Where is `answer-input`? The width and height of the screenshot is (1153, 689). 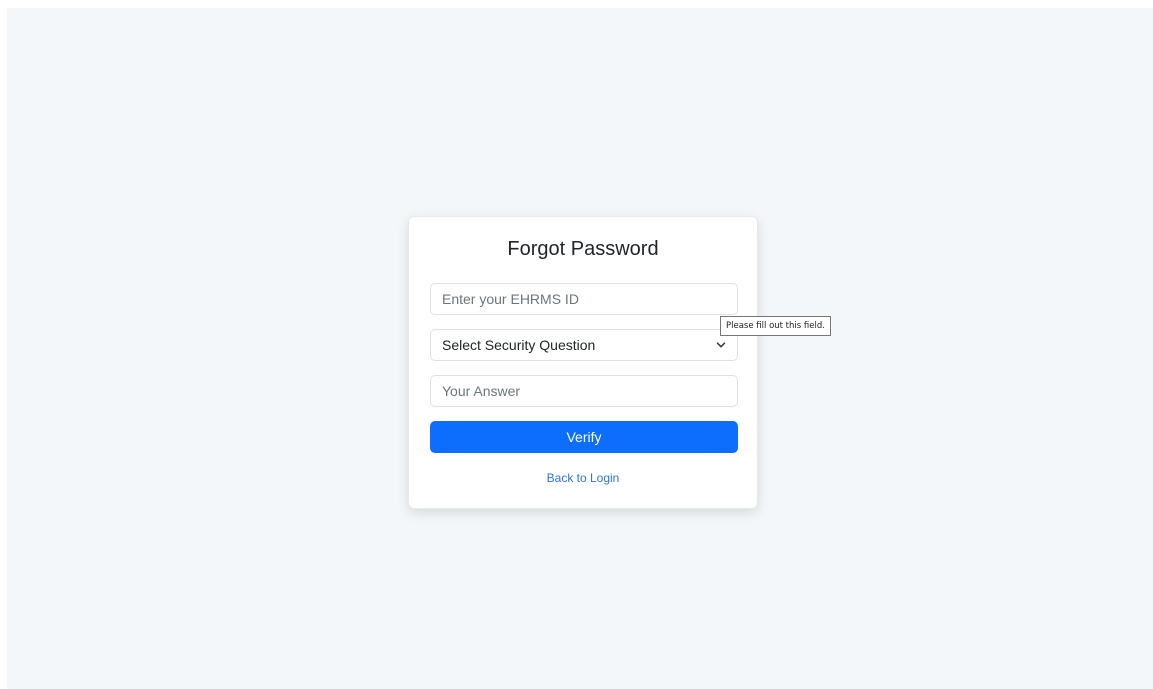 answer-input is located at coordinates (584, 391).